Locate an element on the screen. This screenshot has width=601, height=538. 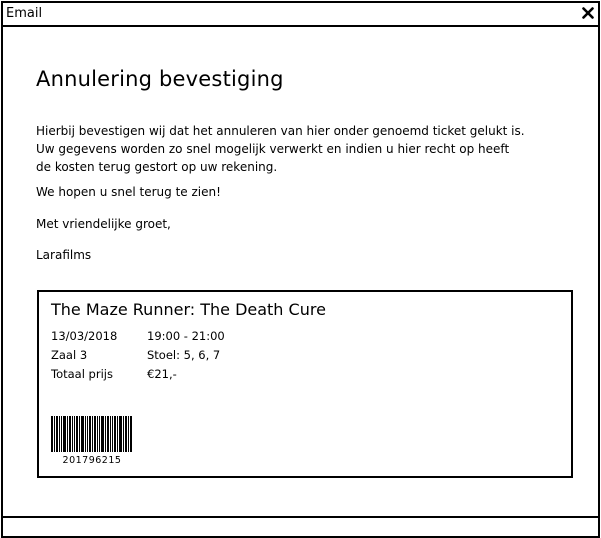
signature-text: Larafilms is located at coordinates (64, 255).